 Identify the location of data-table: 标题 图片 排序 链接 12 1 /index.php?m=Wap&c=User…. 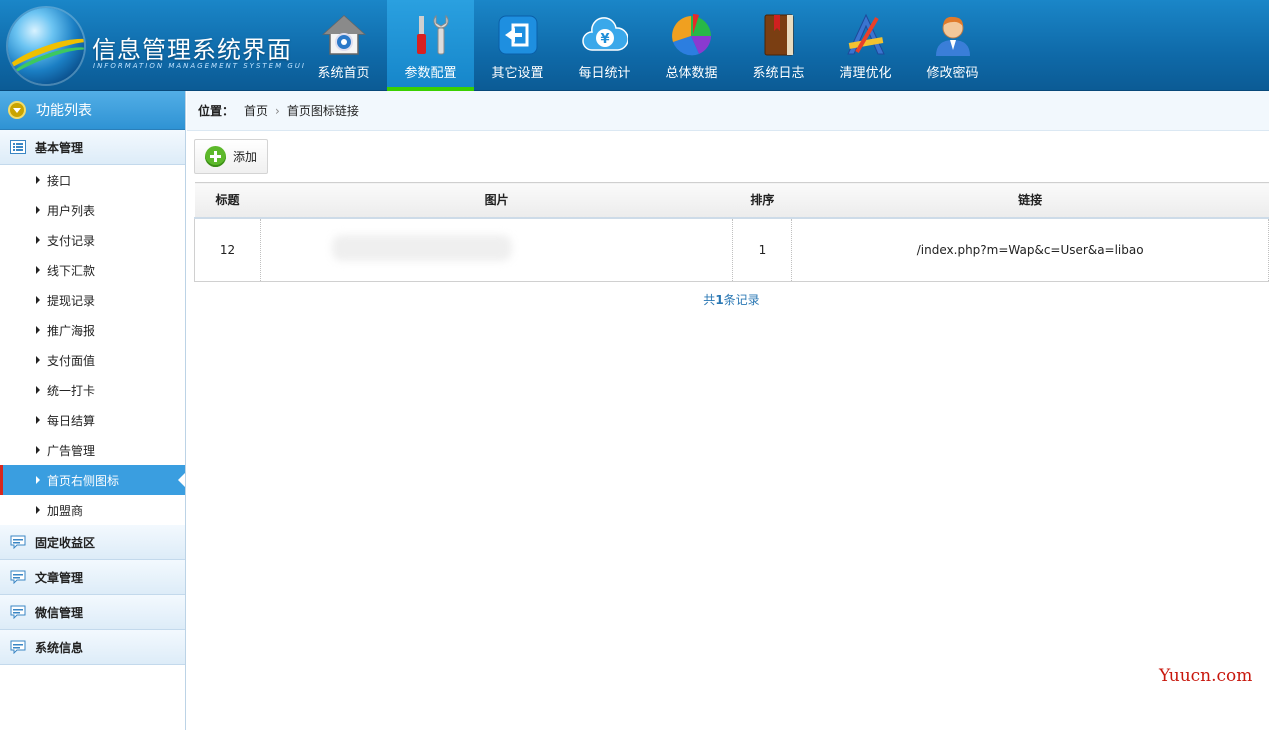
(731, 232).